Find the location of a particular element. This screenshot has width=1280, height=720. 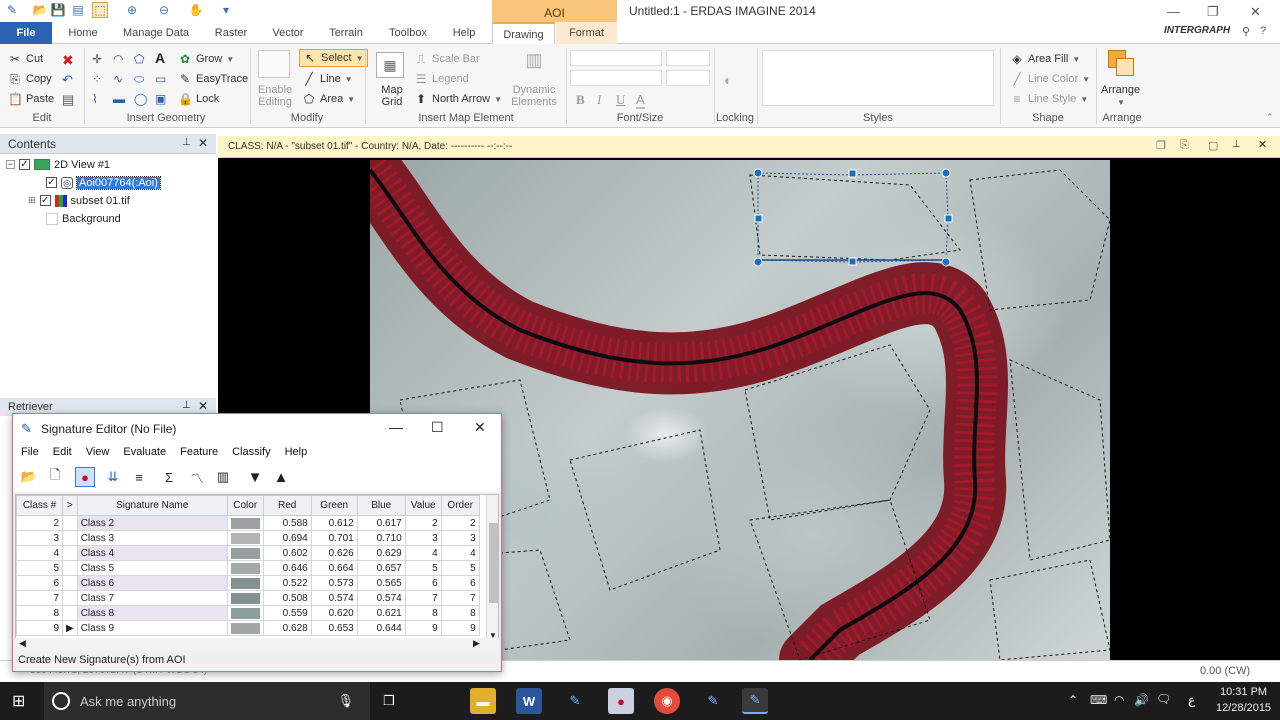

locking-icon: ◐ is located at coordinates (728, 80).